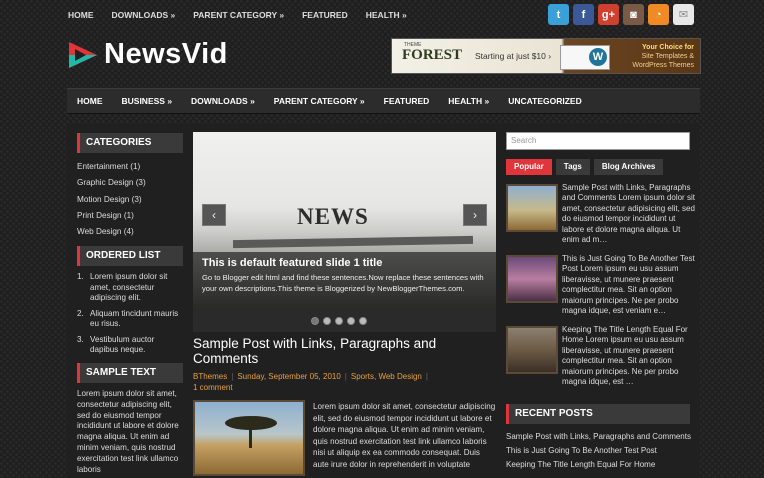  What do you see at coordinates (468, 101) in the screenshot?
I see `nav-health: HEALTH »` at bounding box center [468, 101].